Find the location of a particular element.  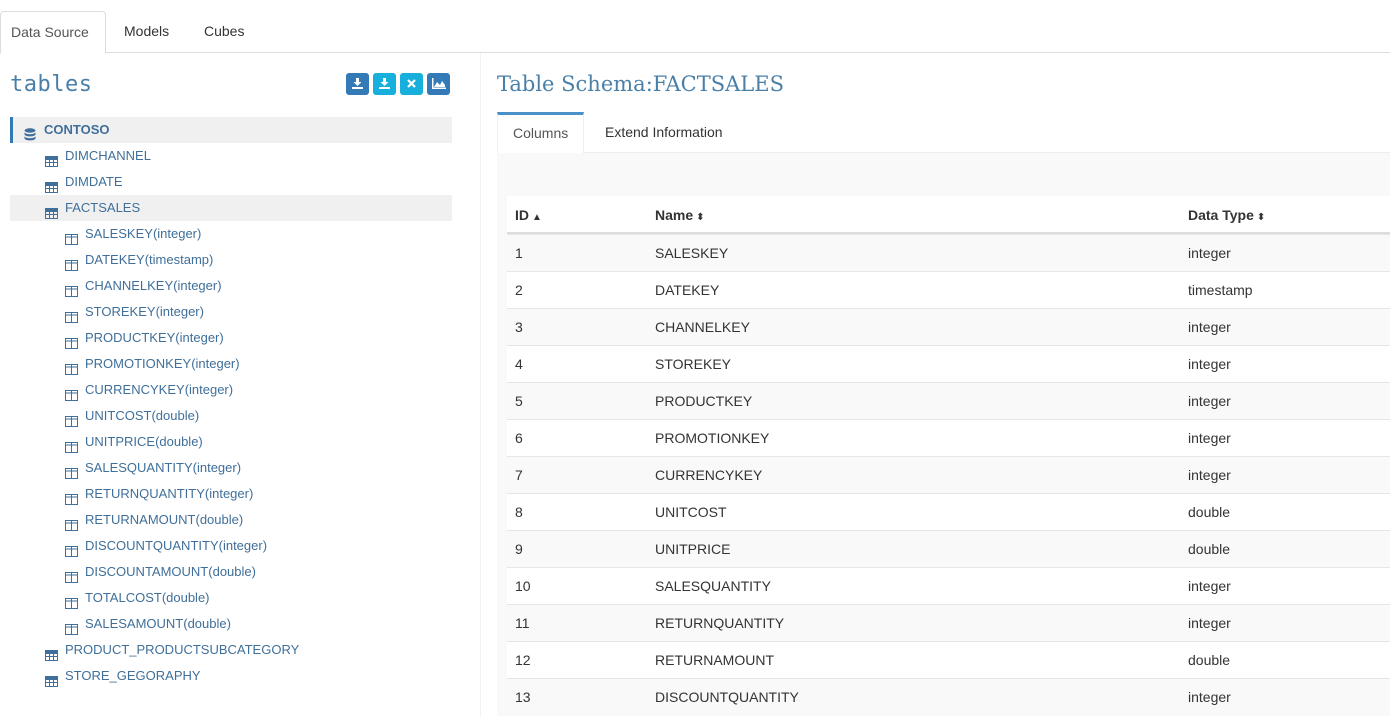

tree-column-item: RETURNAMOUNT(double) is located at coordinates (231, 520).